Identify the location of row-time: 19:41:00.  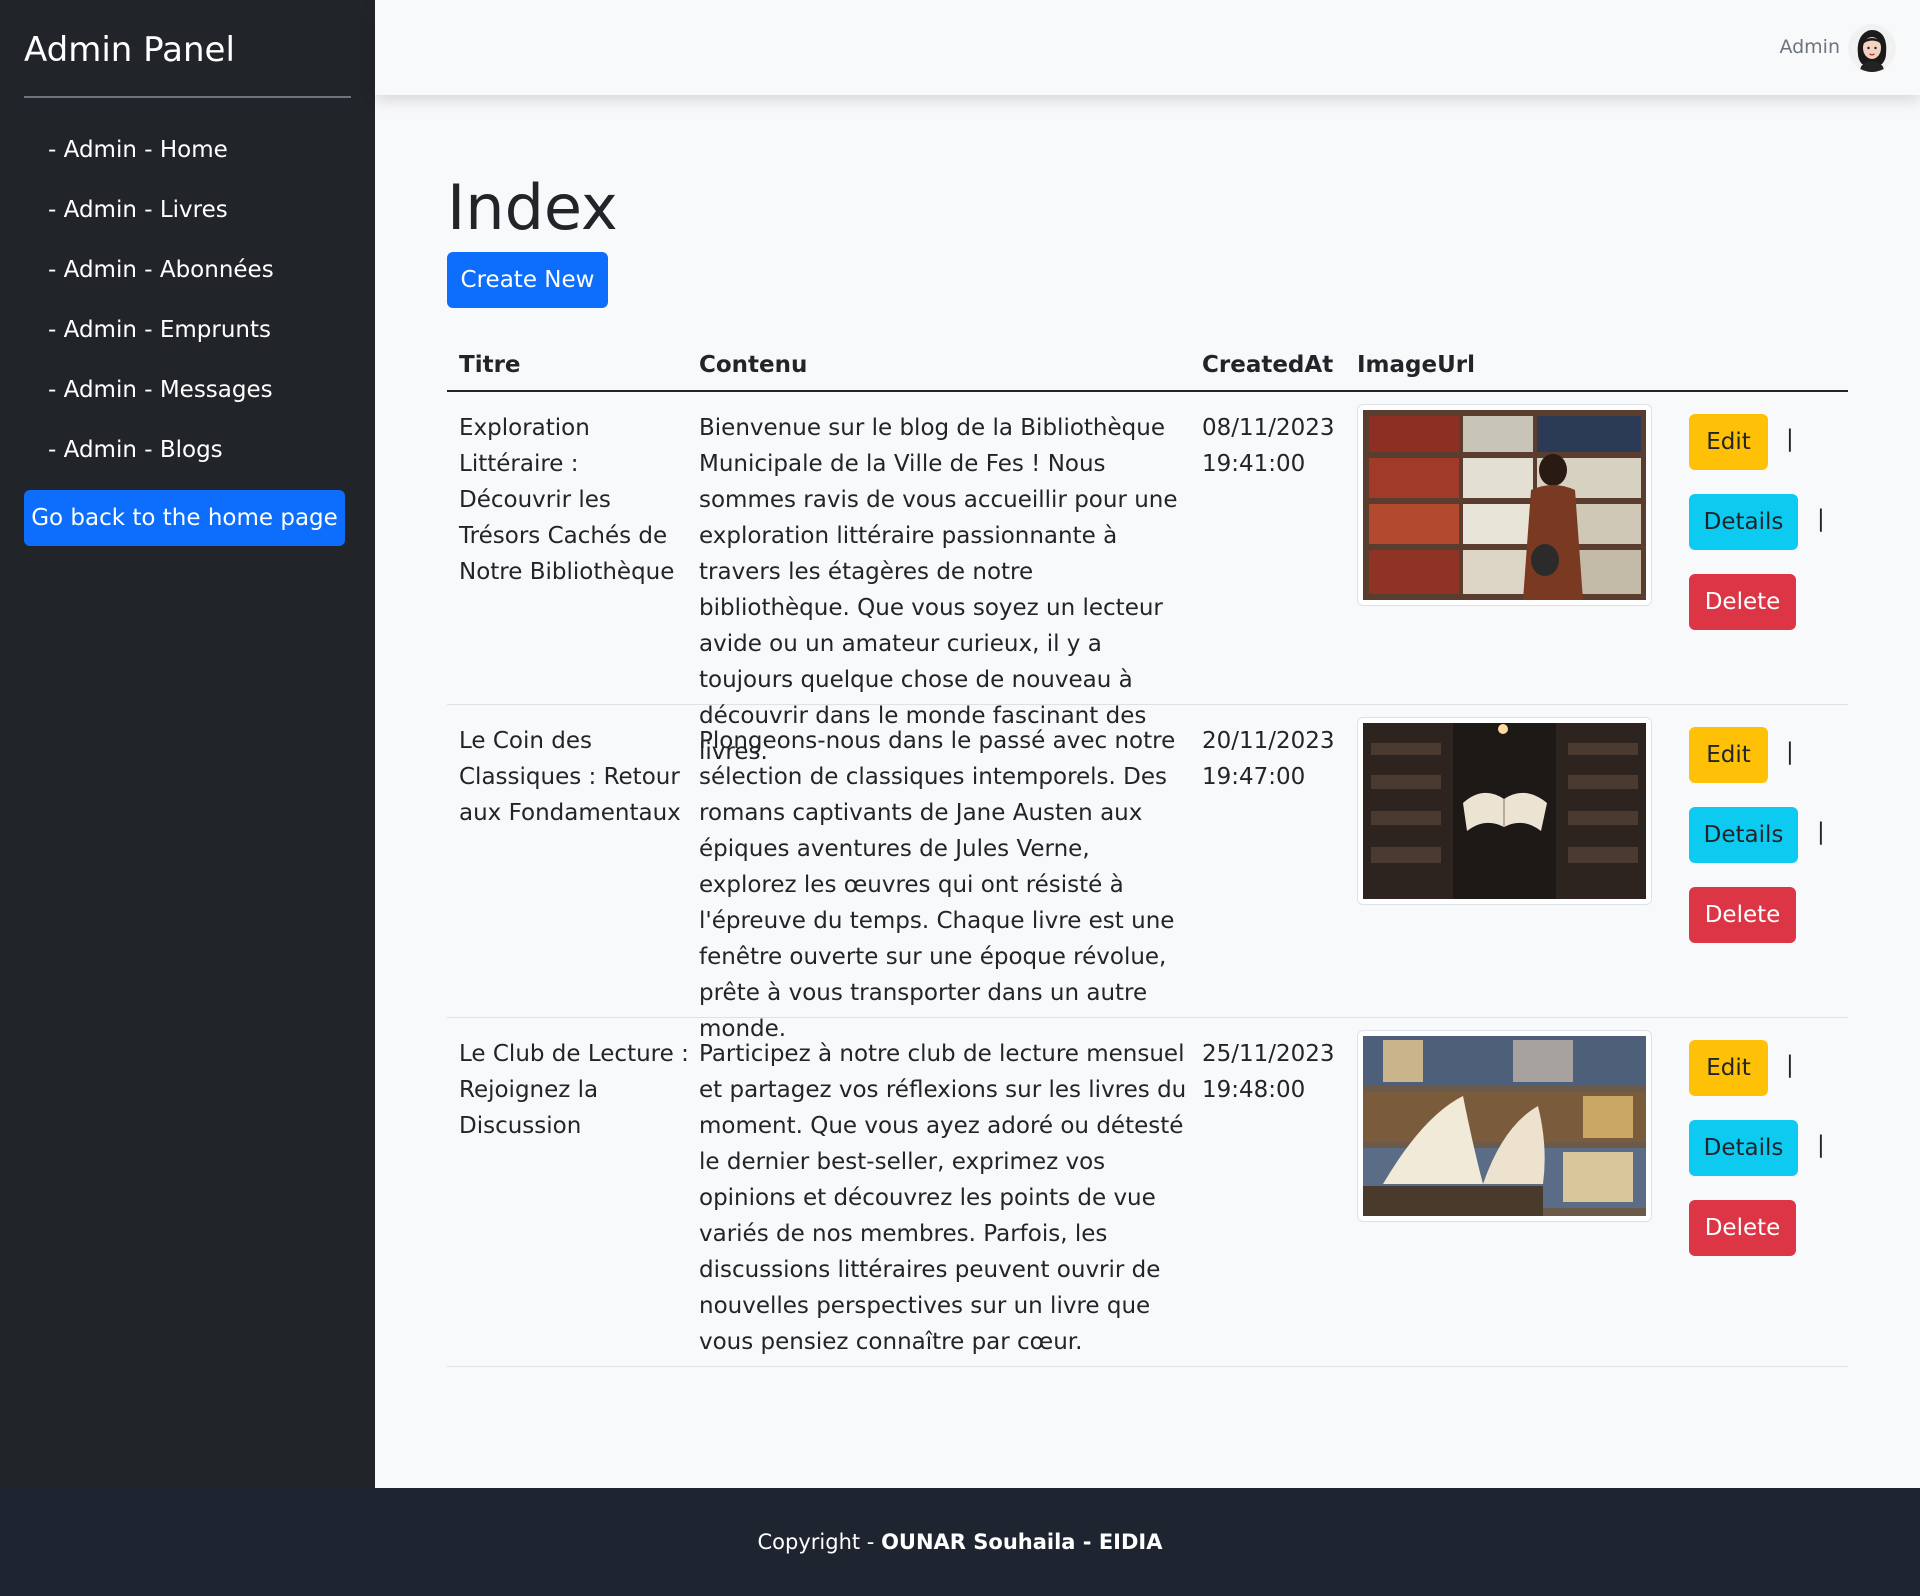
(1254, 464).